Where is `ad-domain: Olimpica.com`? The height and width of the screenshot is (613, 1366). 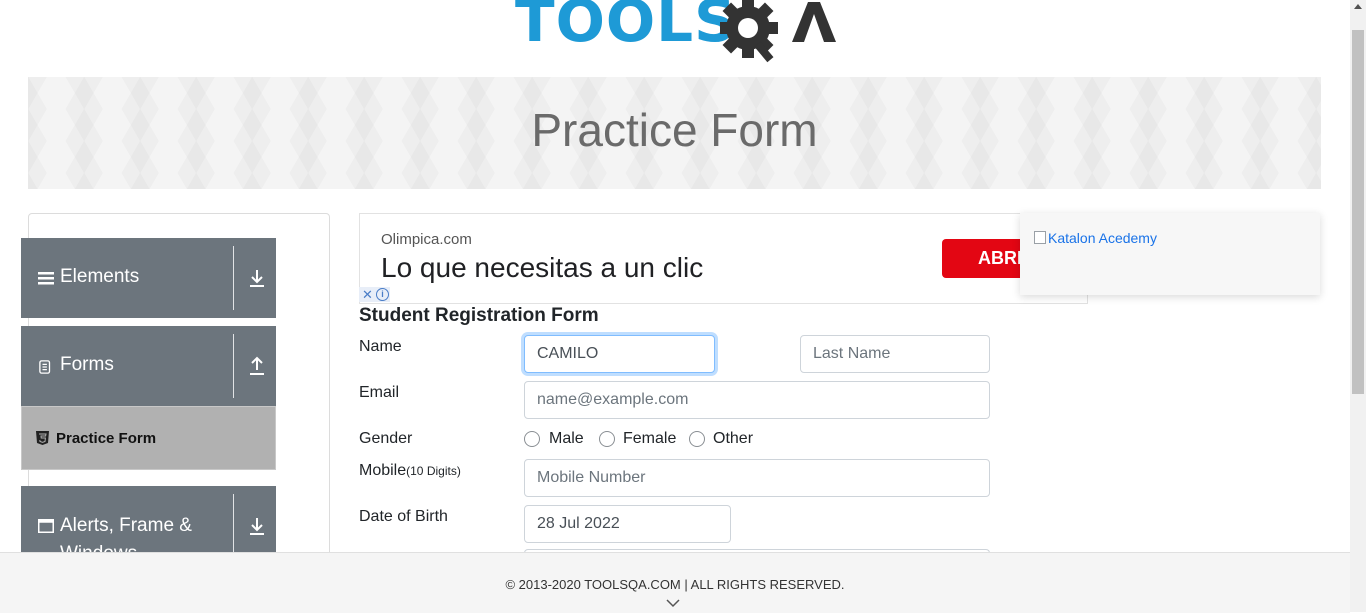
ad-domain: Olimpica.com is located at coordinates (426, 239).